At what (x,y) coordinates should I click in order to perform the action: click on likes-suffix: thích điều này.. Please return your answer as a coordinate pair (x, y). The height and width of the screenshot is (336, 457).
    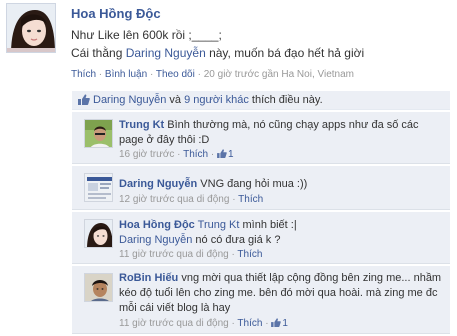
    Looking at the image, I should click on (285, 100).